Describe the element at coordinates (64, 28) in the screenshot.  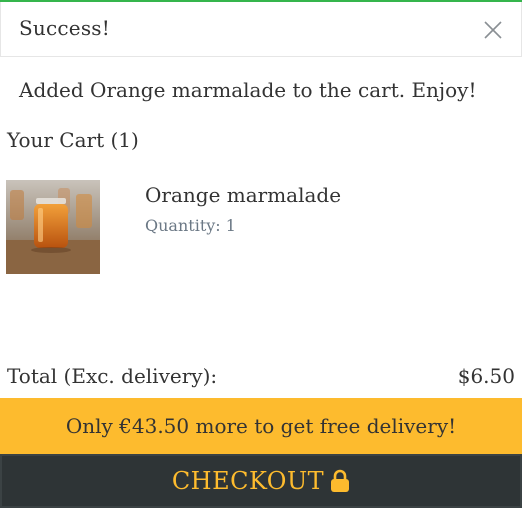
I see `notification-title: Success!` at that location.